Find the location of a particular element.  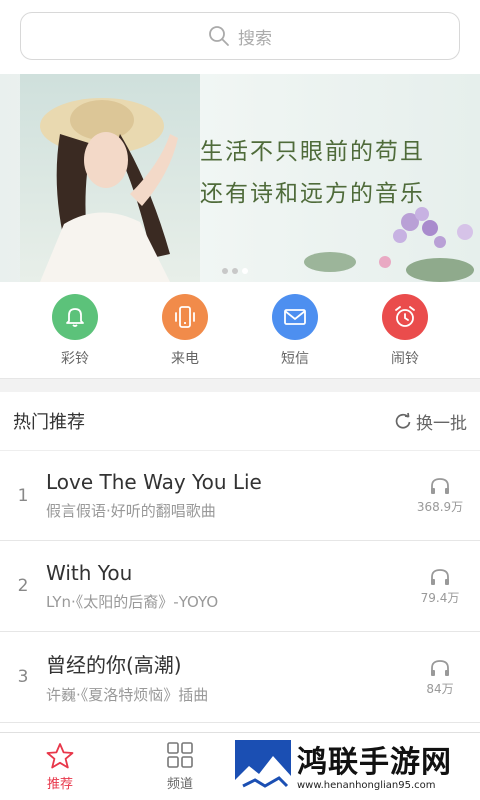

star-icon is located at coordinates (60, 755).